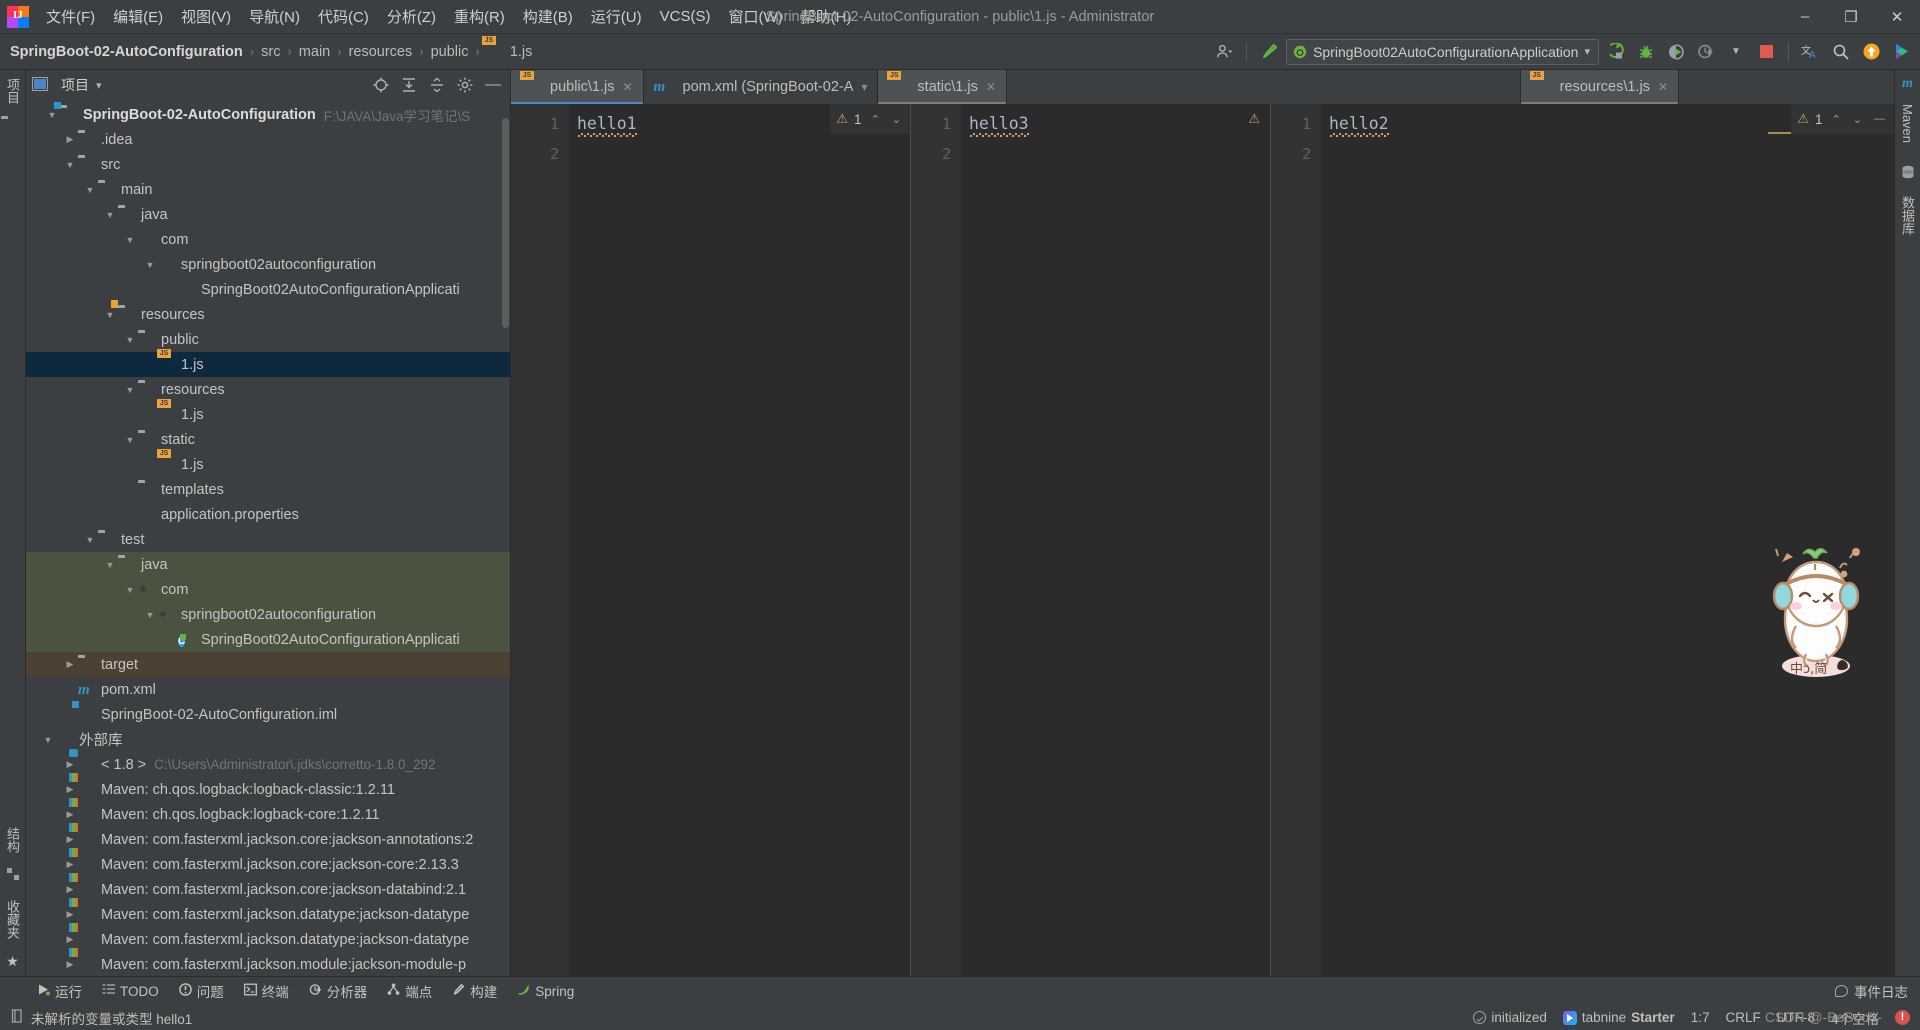  Describe the element at coordinates (474, 991) in the screenshot. I see `tool-window-build: 构建` at that location.